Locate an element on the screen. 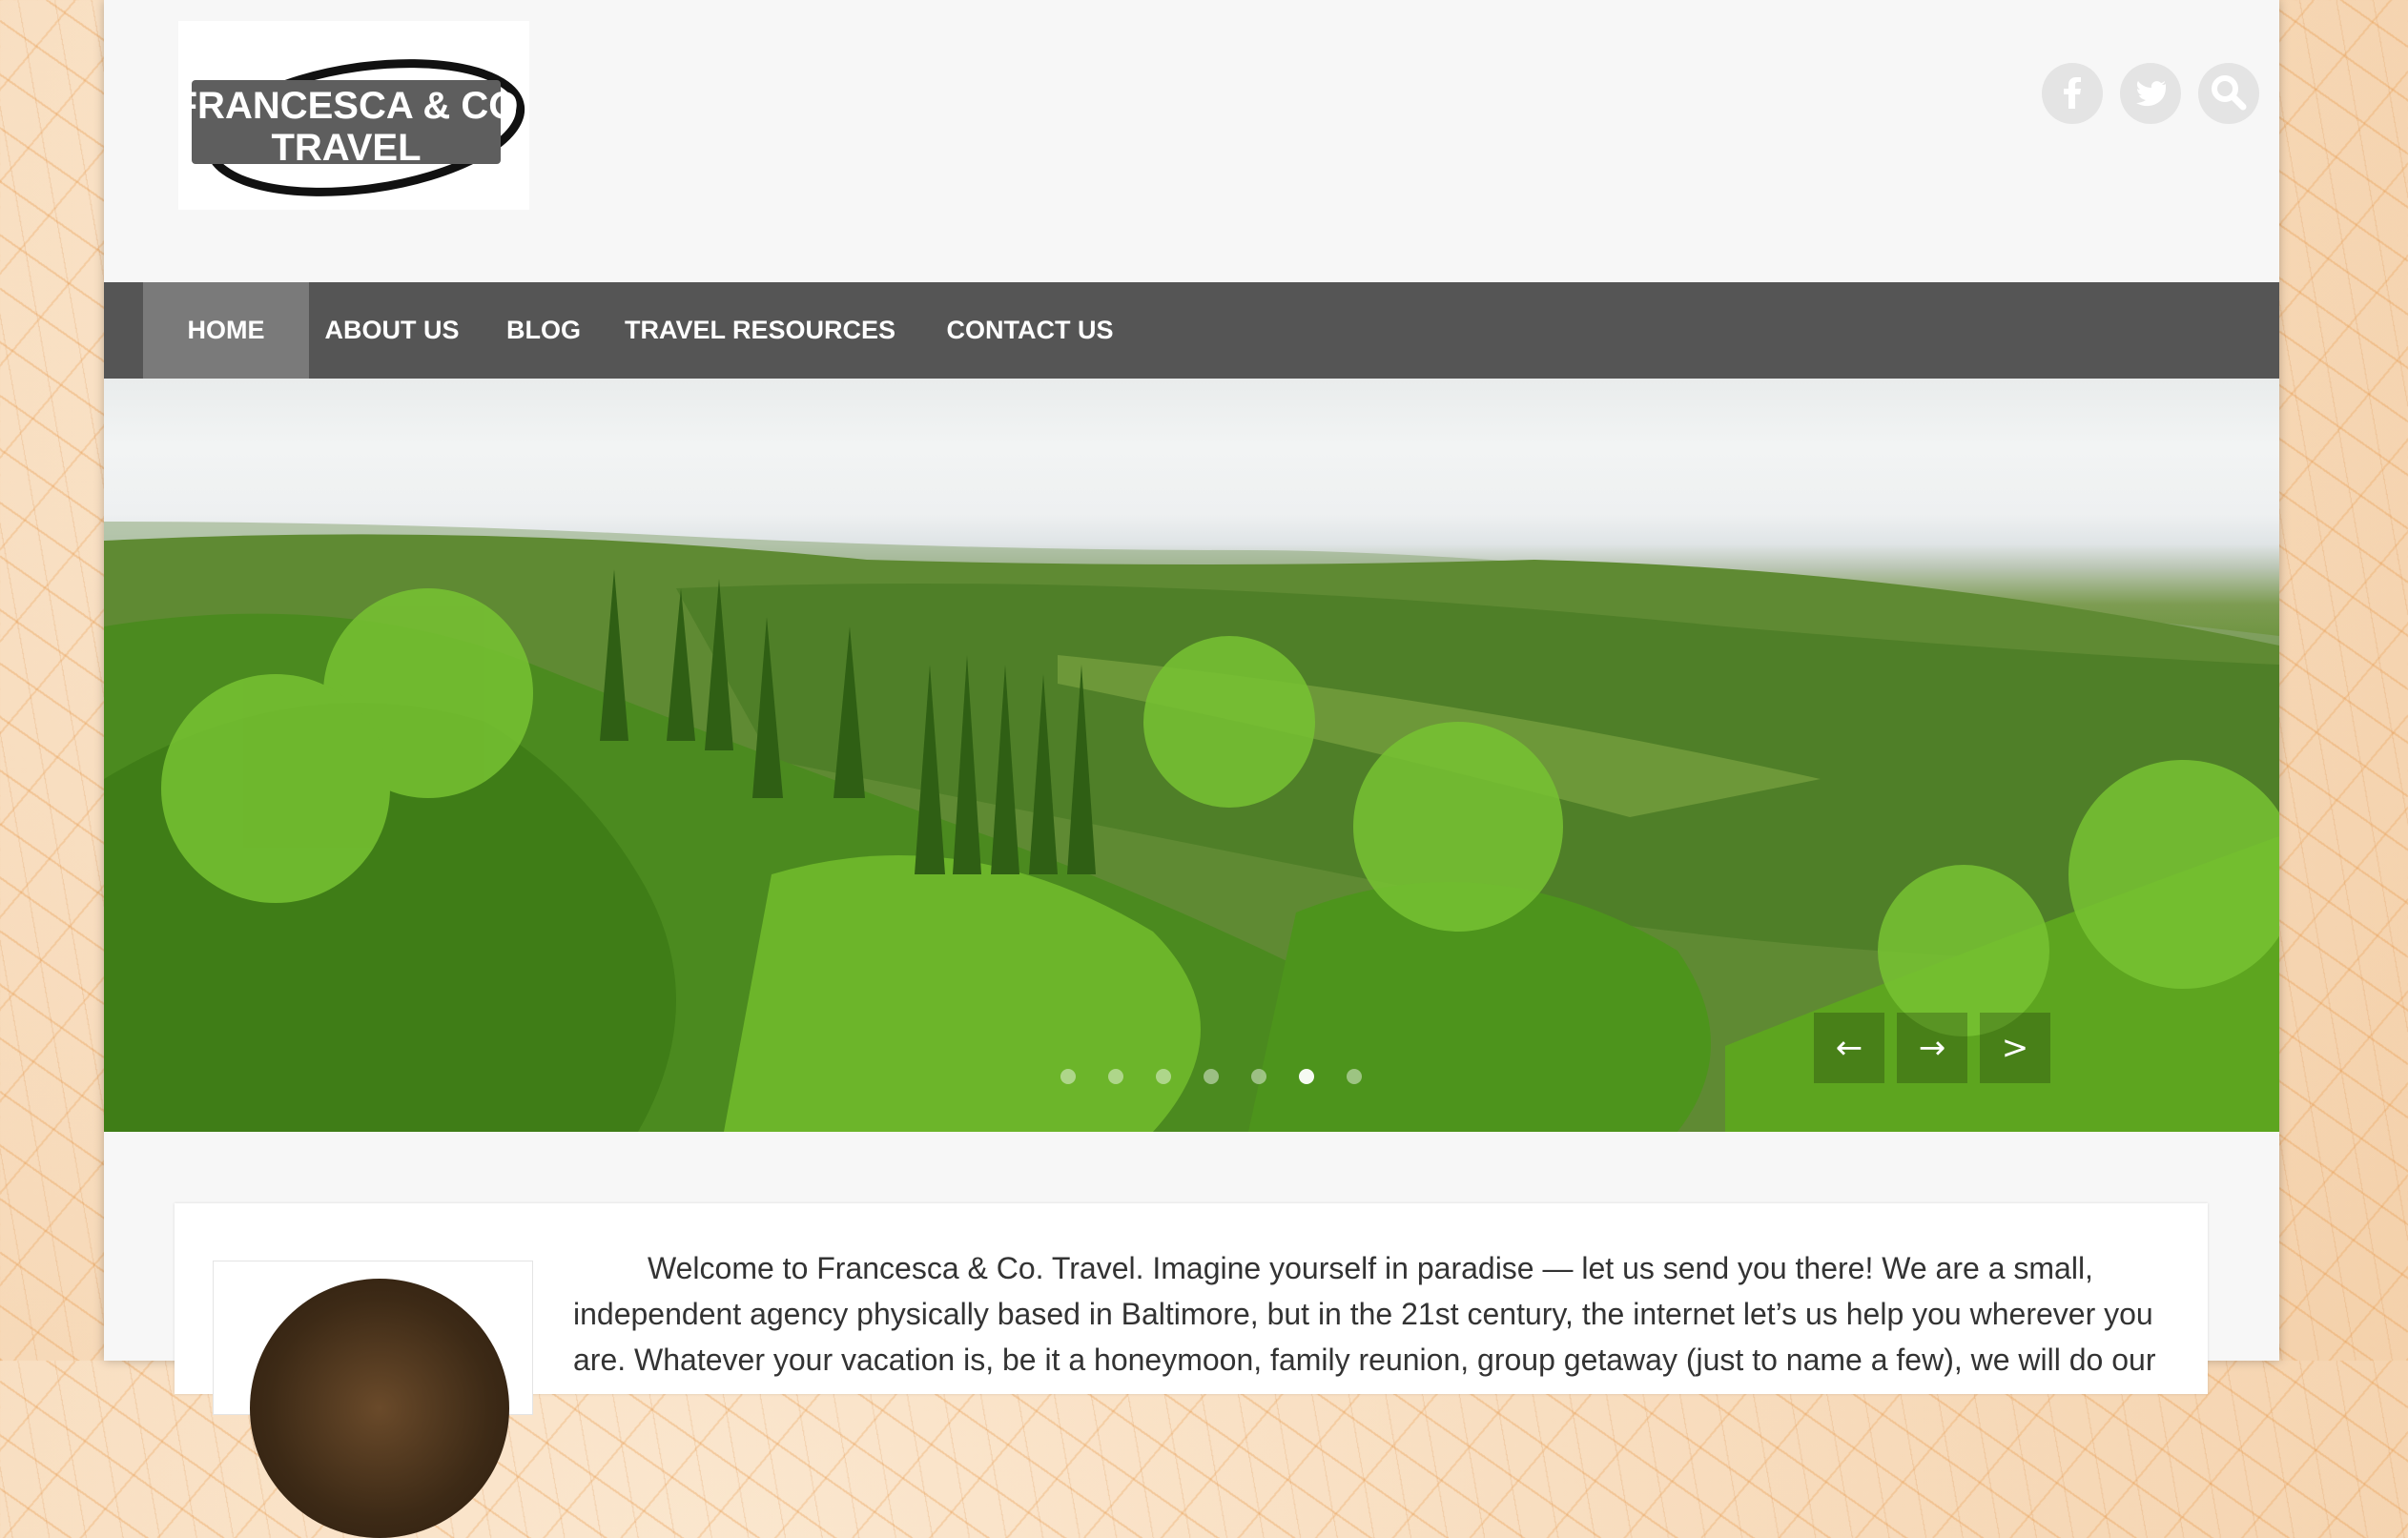  search-link is located at coordinates (2228, 93).